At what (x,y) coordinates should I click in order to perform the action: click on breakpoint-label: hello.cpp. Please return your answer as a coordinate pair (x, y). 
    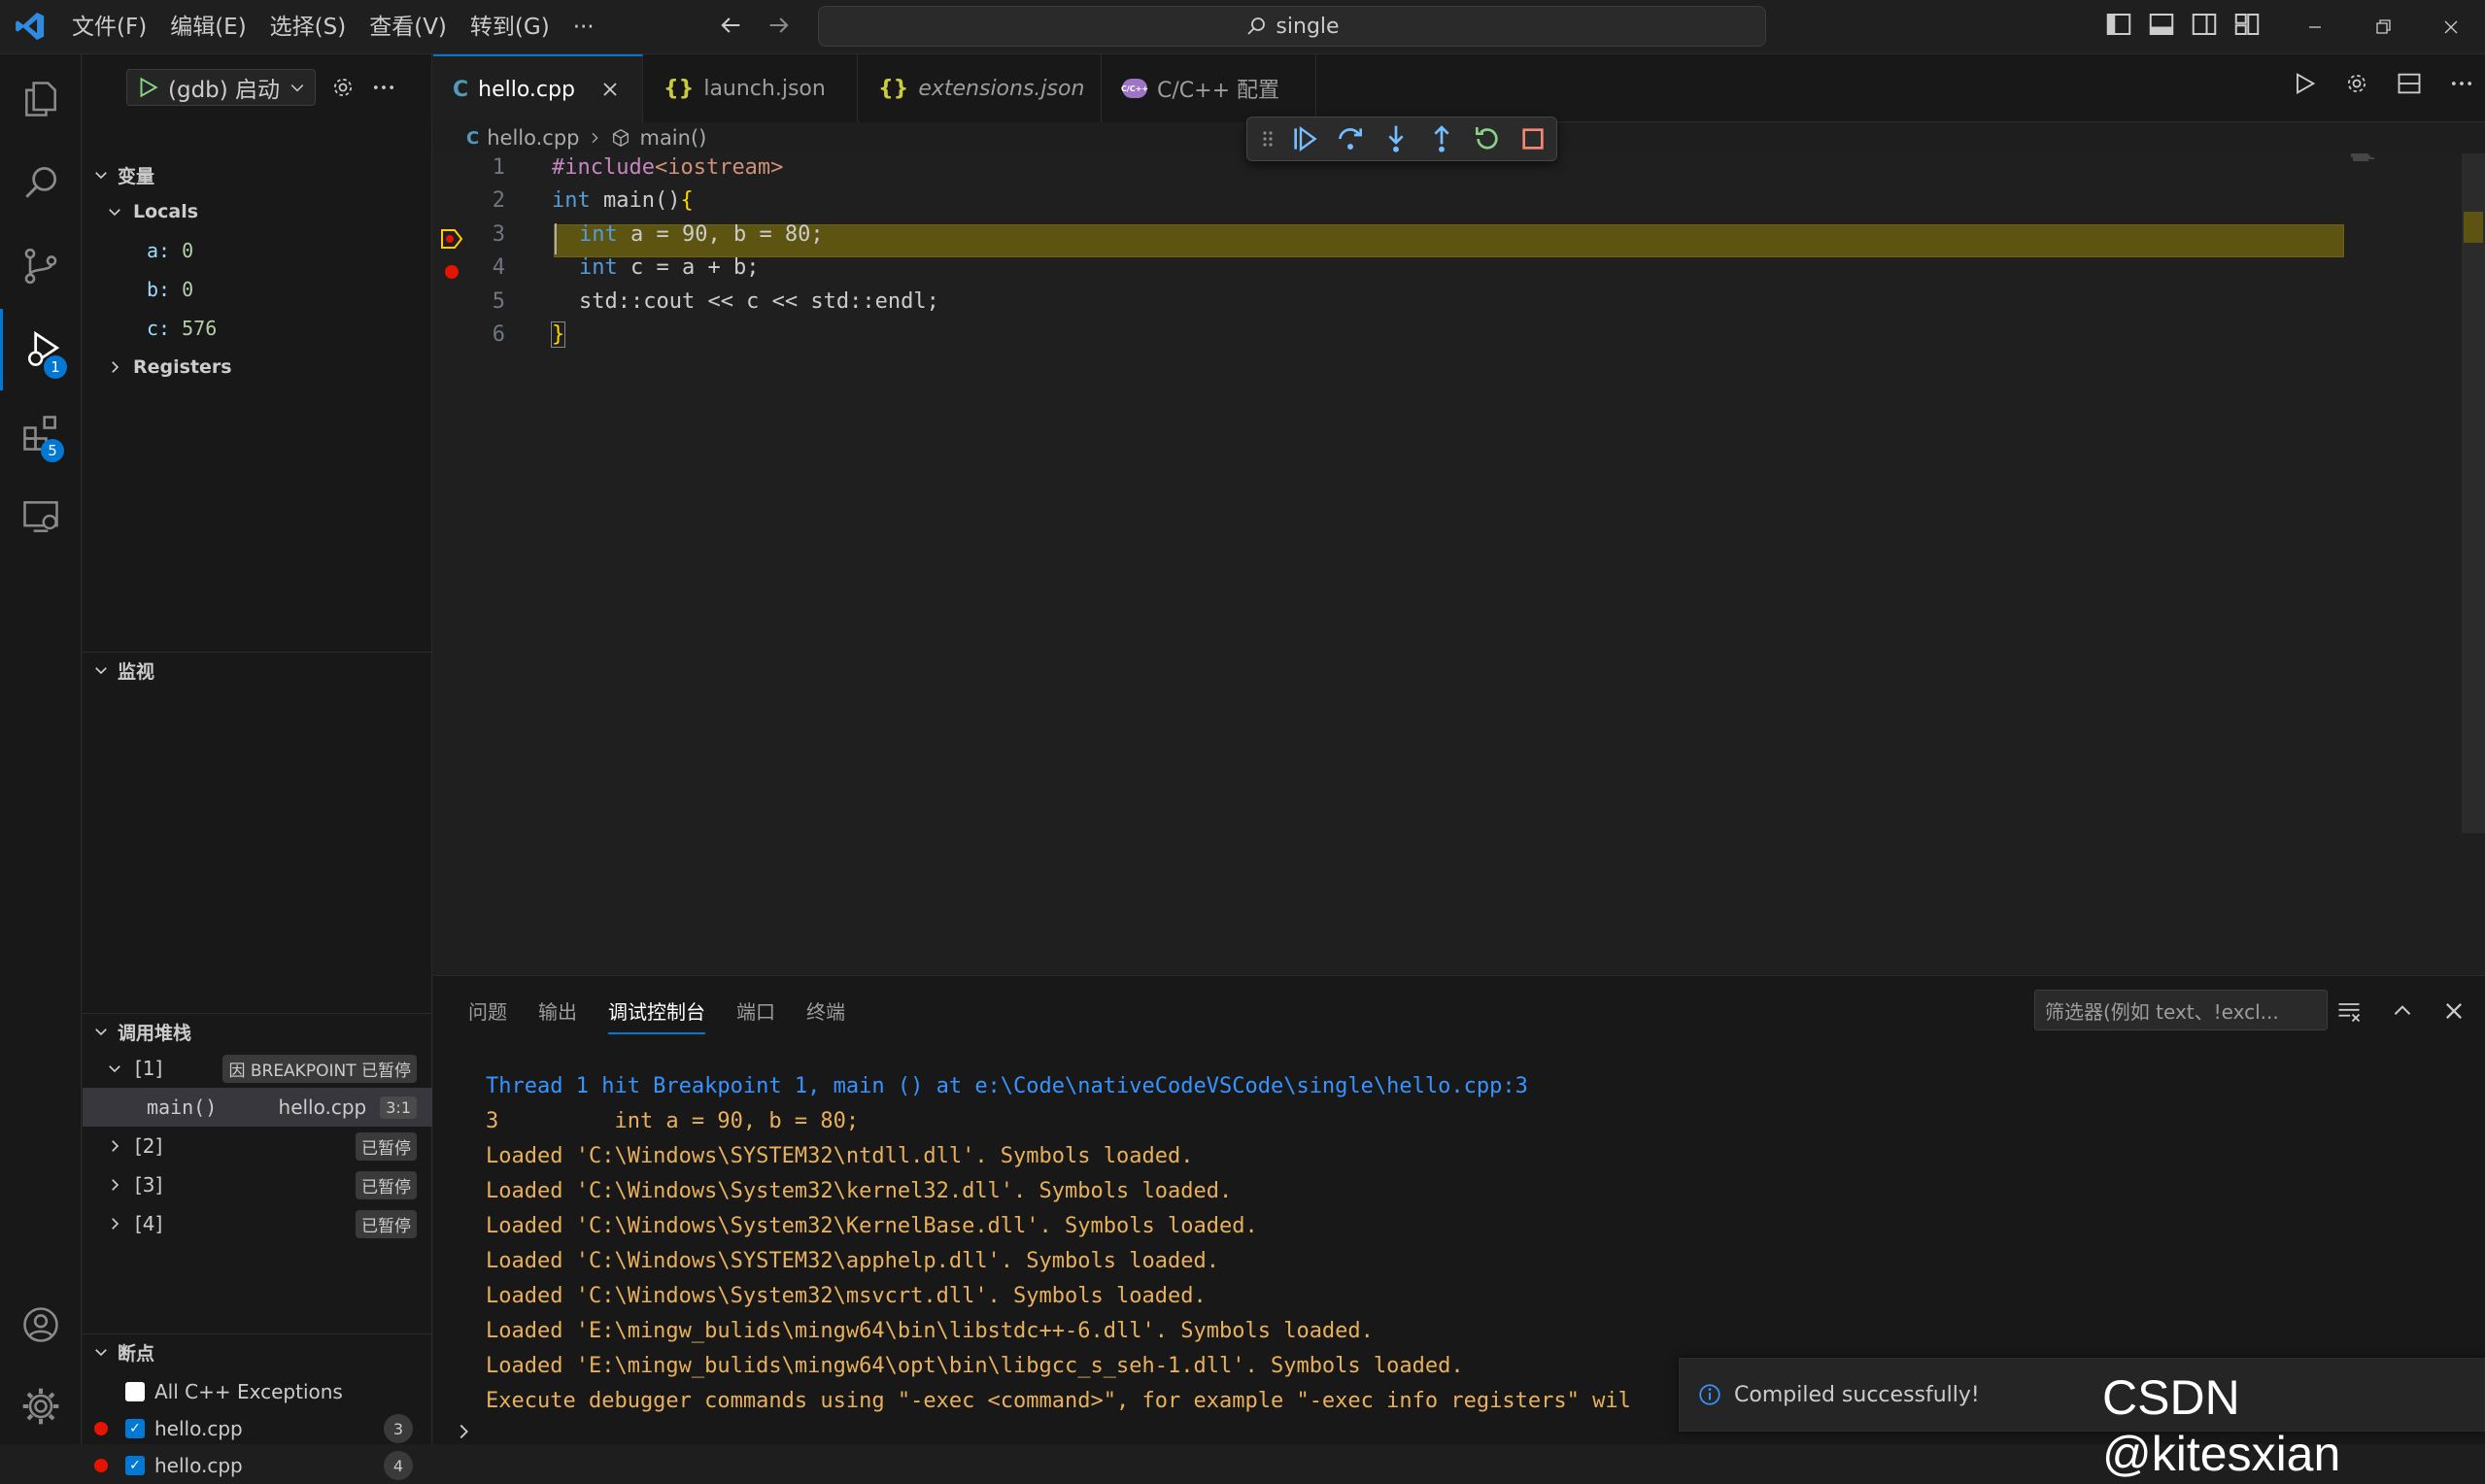
    Looking at the image, I should click on (199, 1465).